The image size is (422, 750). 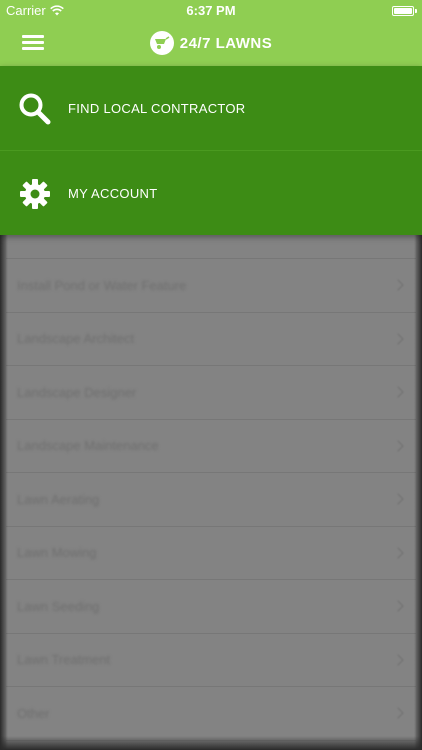 What do you see at coordinates (161, 43) in the screenshot?
I see `wheelbarrow-icon` at bounding box center [161, 43].